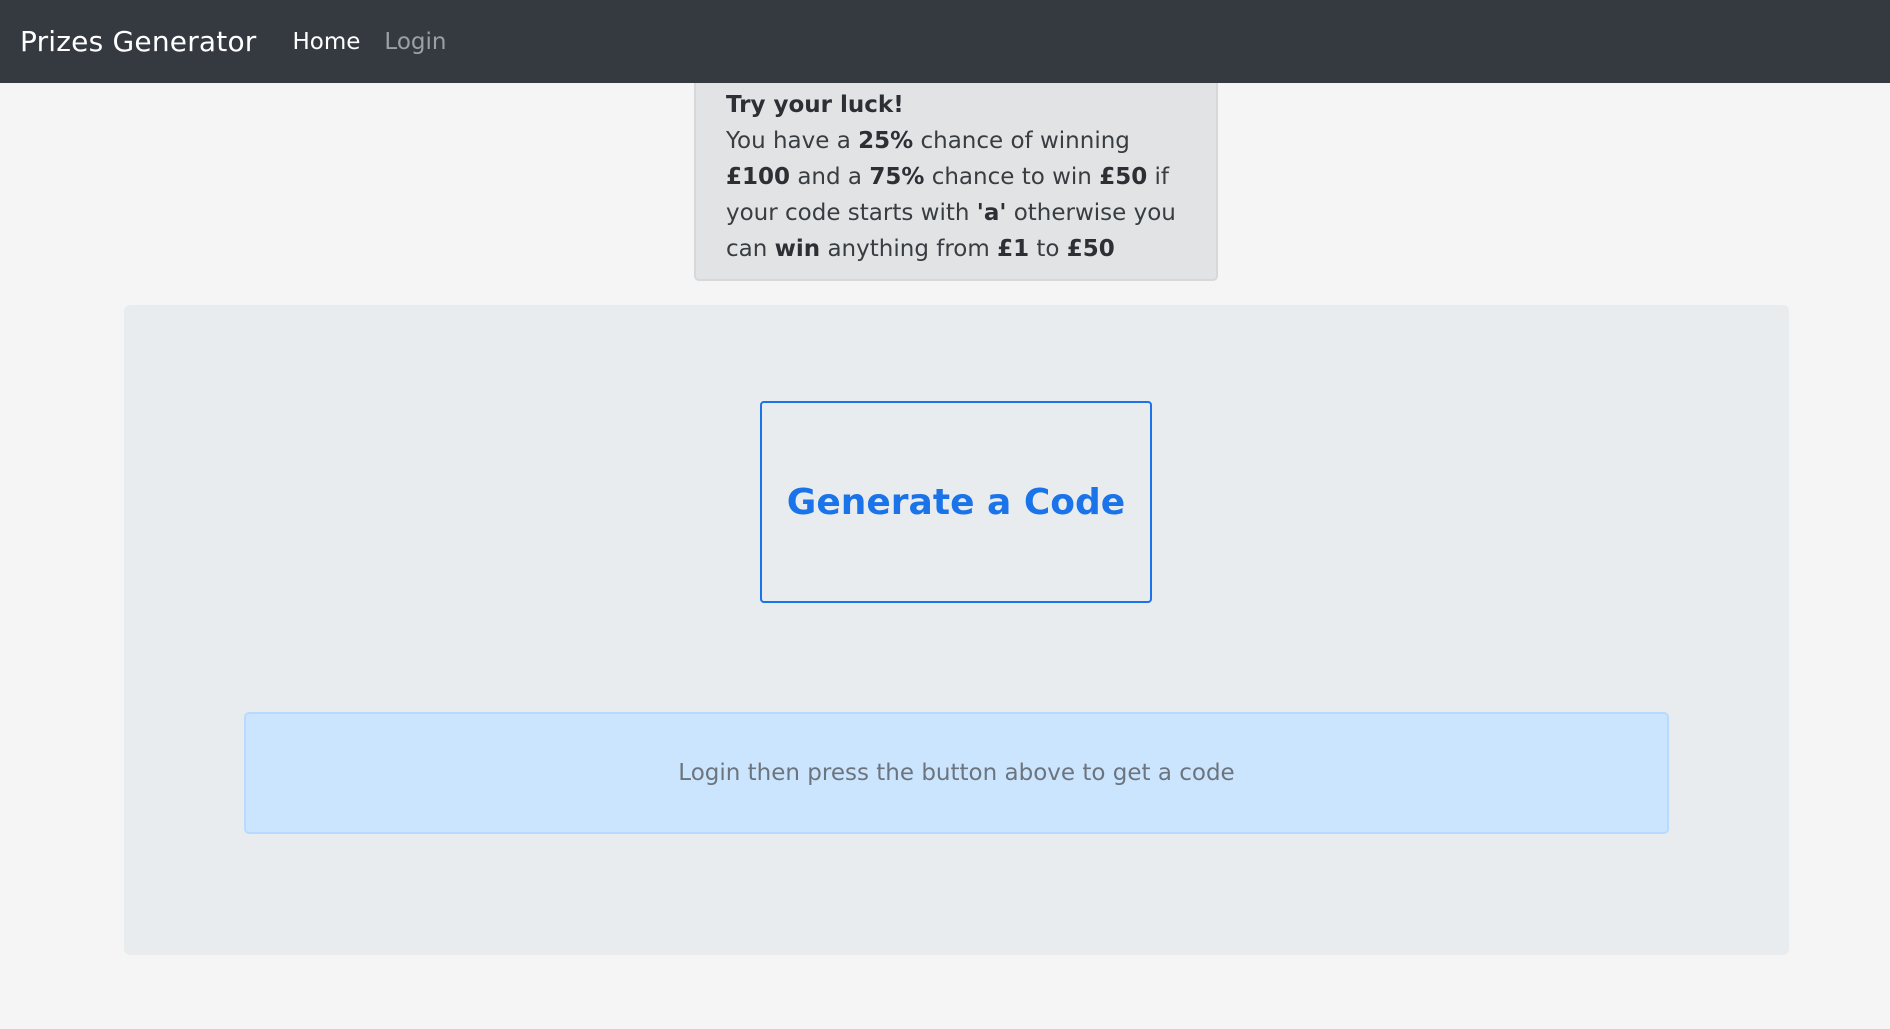 This screenshot has height=1029, width=1890. What do you see at coordinates (797, 249) in the screenshot?
I see `info-text-highlight: win` at bounding box center [797, 249].